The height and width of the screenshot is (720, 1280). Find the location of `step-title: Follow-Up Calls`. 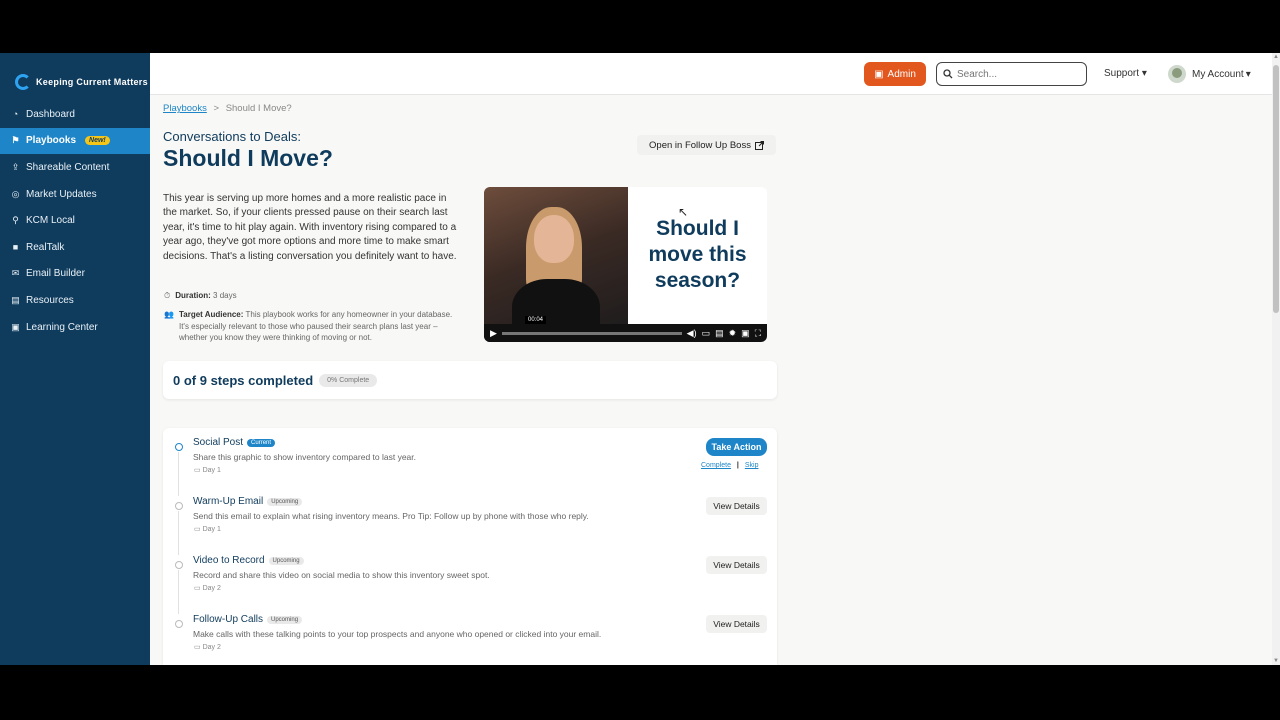

step-title: Follow-Up Calls is located at coordinates (228, 619).